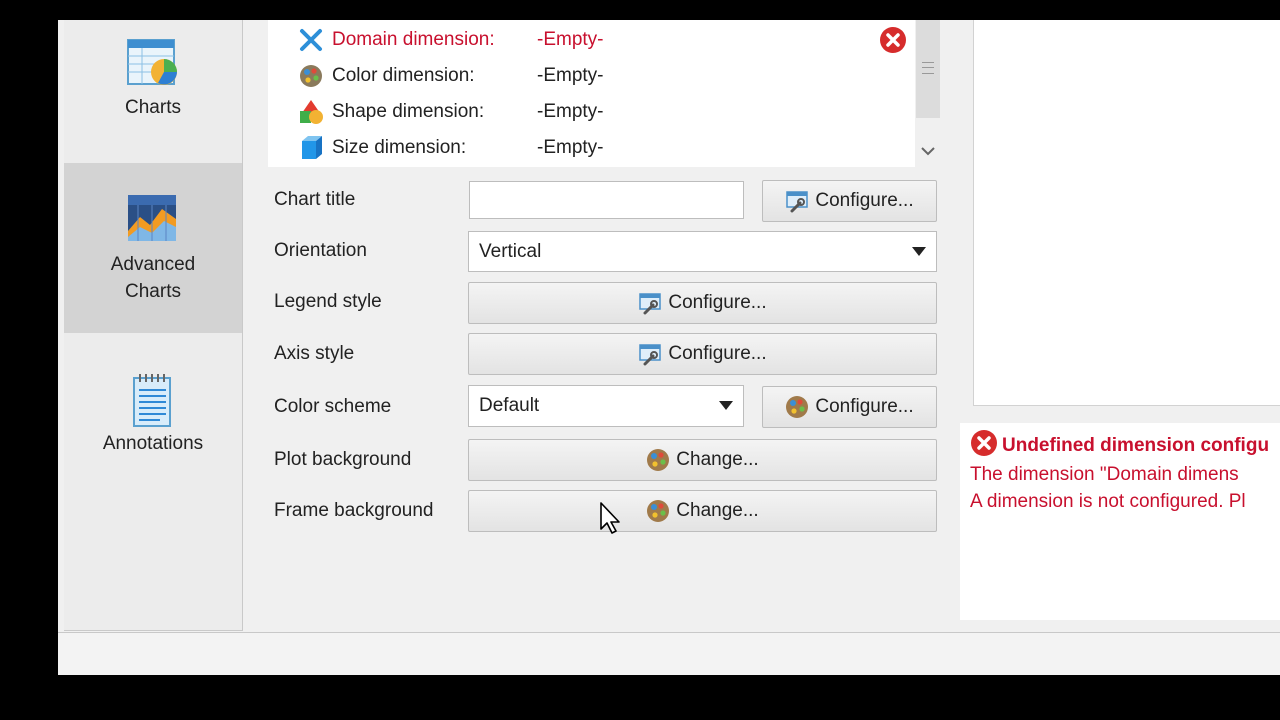 Image resolution: width=1280 pixels, height=720 pixels. Describe the element at coordinates (509, 405) in the screenshot. I see `color-scheme-value: Default` at that location.